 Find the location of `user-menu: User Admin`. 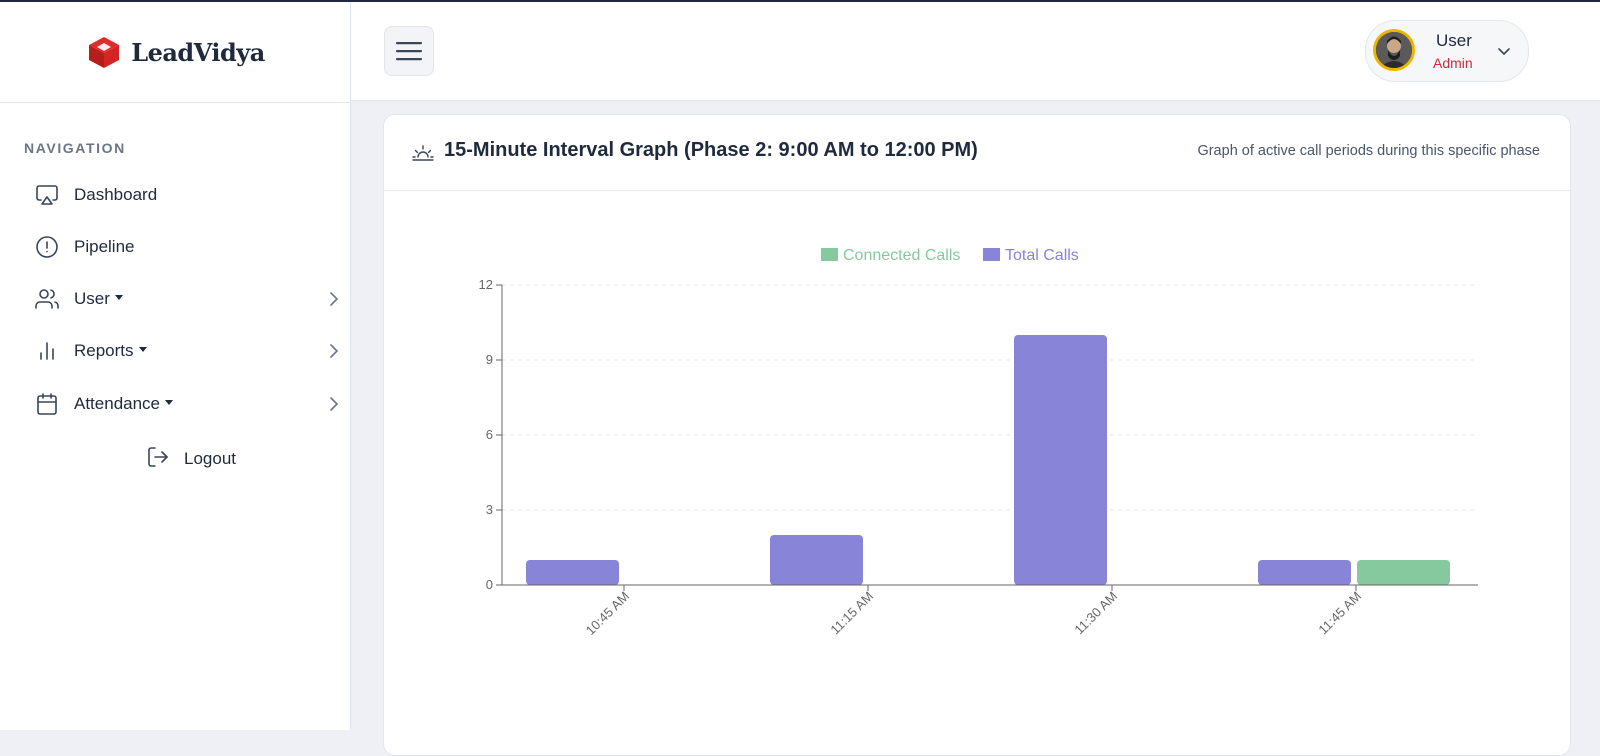

user-menu: User Admin is located at coordinates (1447, 51).